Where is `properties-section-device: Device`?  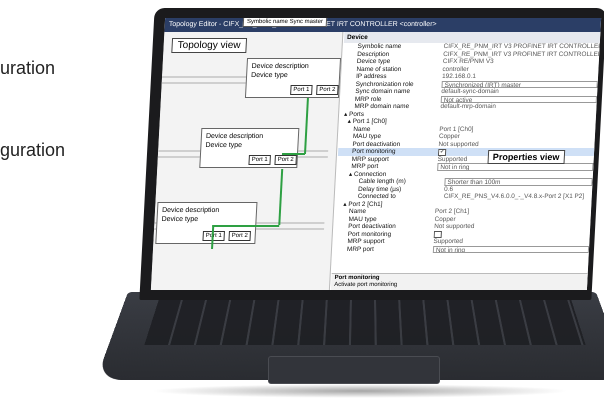 properties-section-device: Device is located at coordinates (472, 37).